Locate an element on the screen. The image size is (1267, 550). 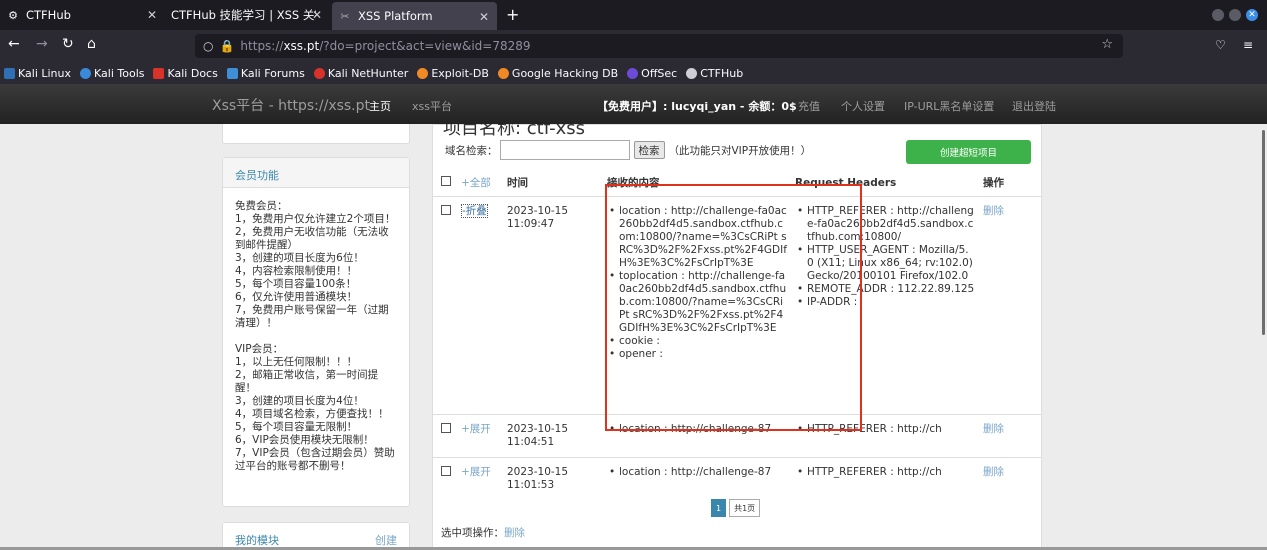
new-tab-icon: + is located at coordinates (512, 14).